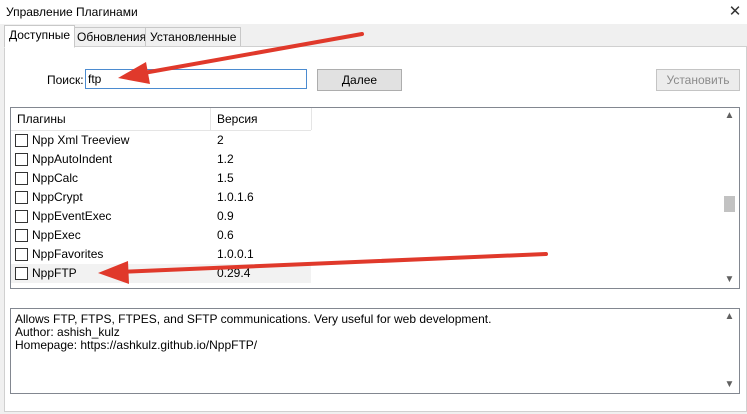 The width and height of the screenshot is (747, 414). Describe the element at coordinates (161, 235) in the screenshot. I see `list-item: NppExec 0.6` at that location.